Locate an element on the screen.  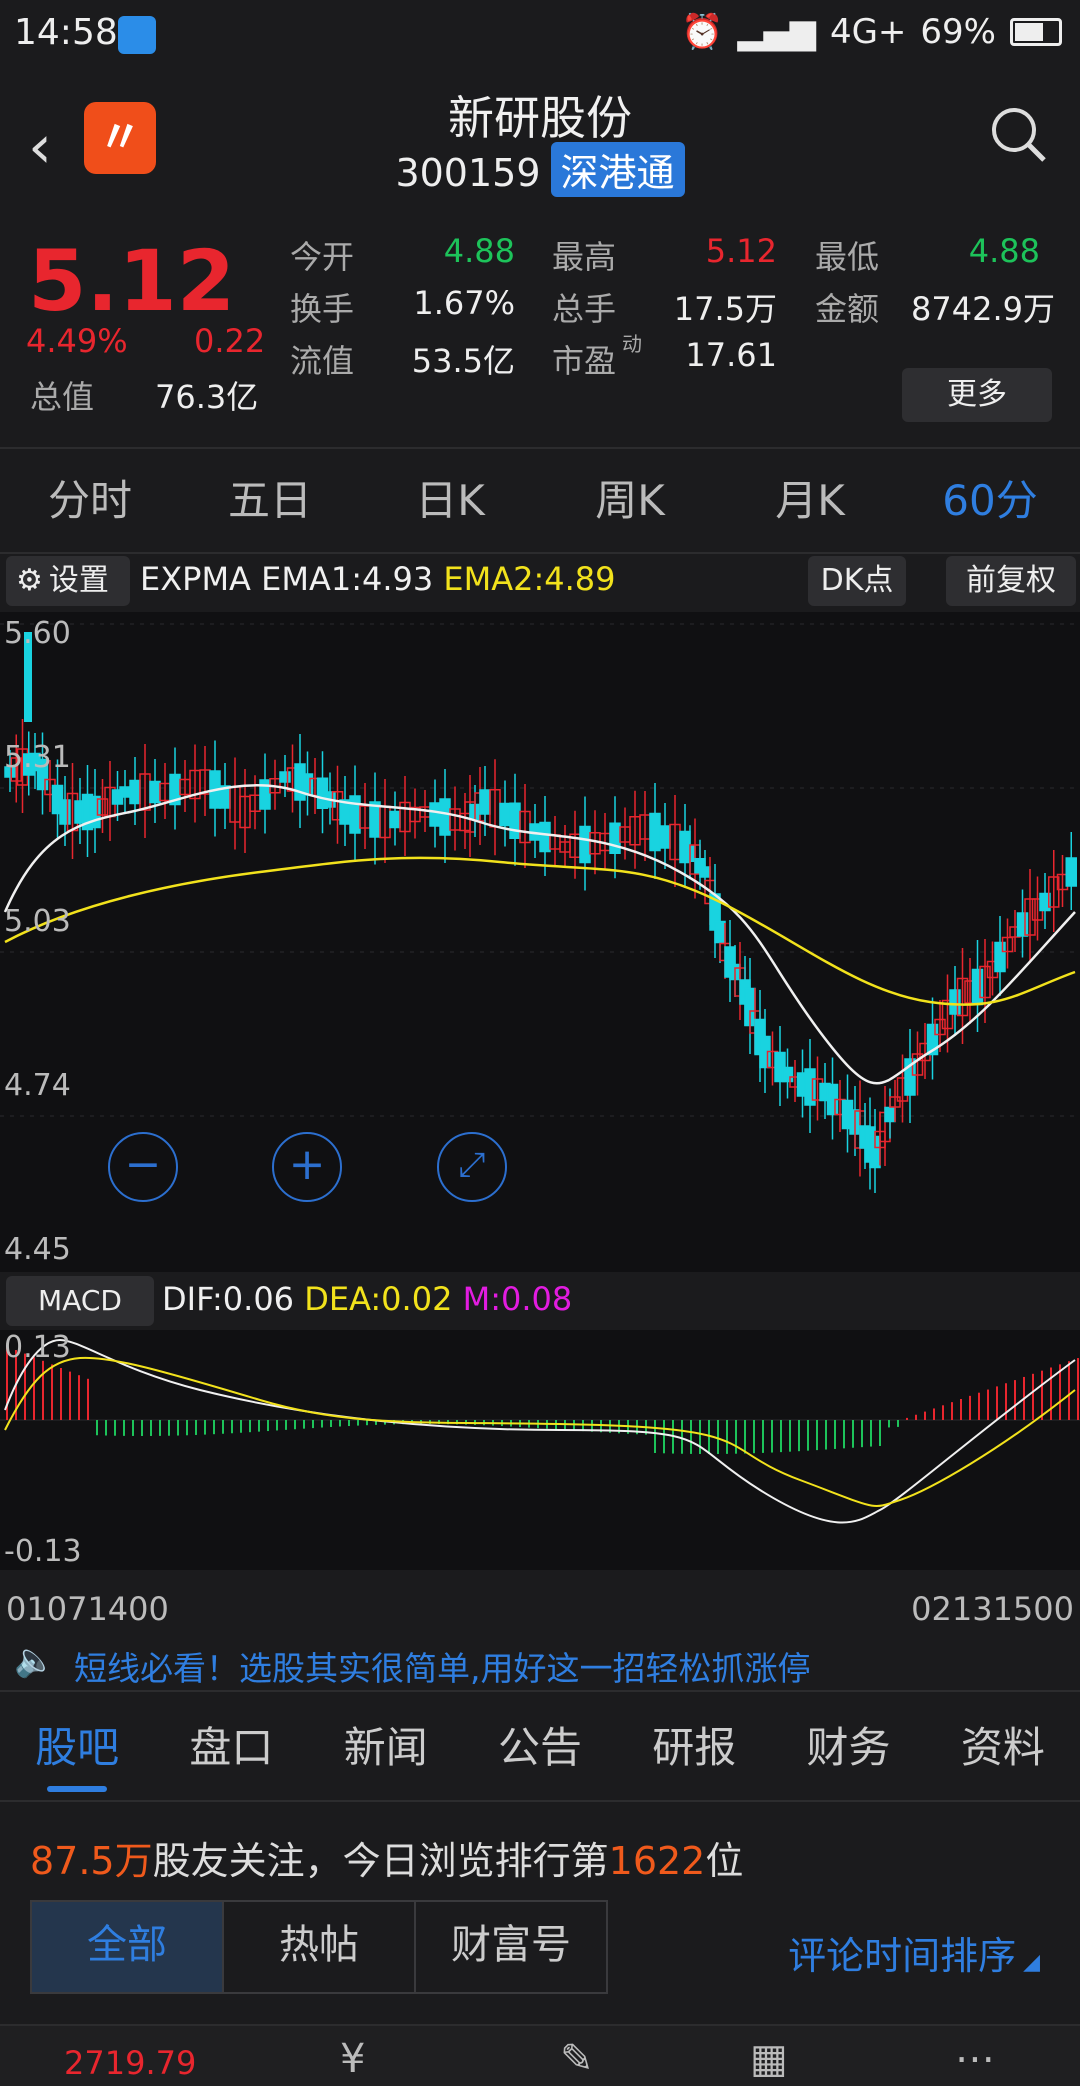
adjust-button: 前复权 is located at coordinates (1011, 581).